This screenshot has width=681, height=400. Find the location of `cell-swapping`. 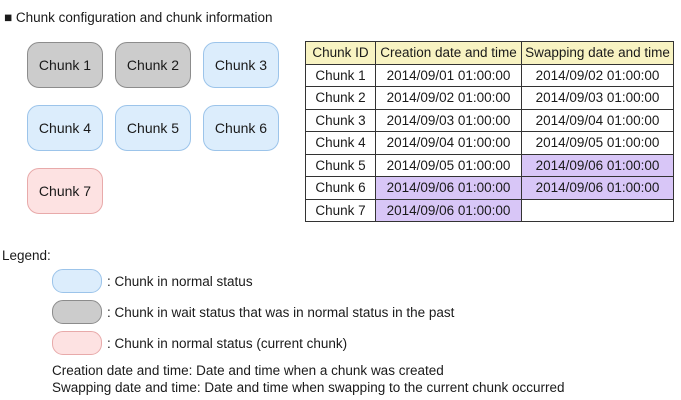

cell-swapping is located at coordinates (597, 210).